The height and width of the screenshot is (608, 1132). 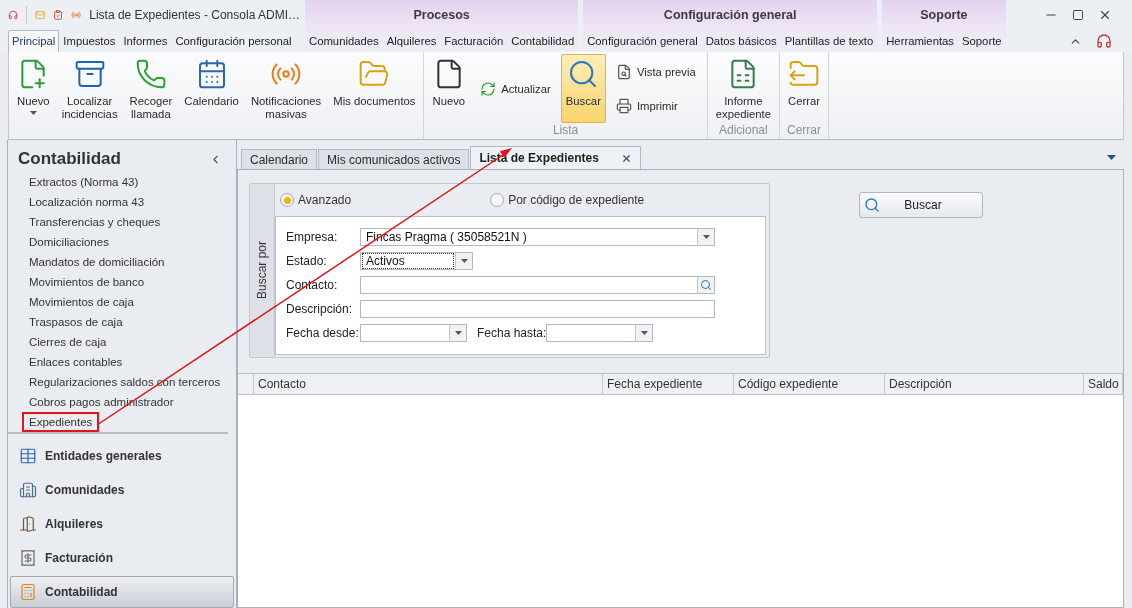 I want to click on ribbon-button: Cerrar, so click(x=804, y=88).